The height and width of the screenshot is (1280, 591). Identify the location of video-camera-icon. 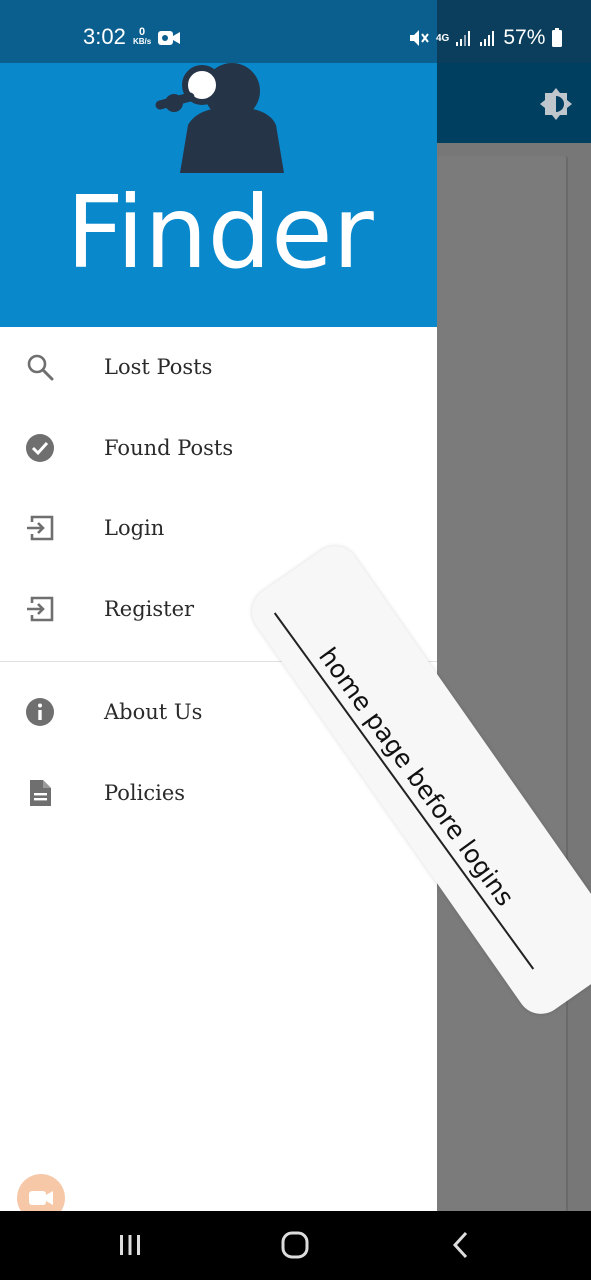
(169, 38).